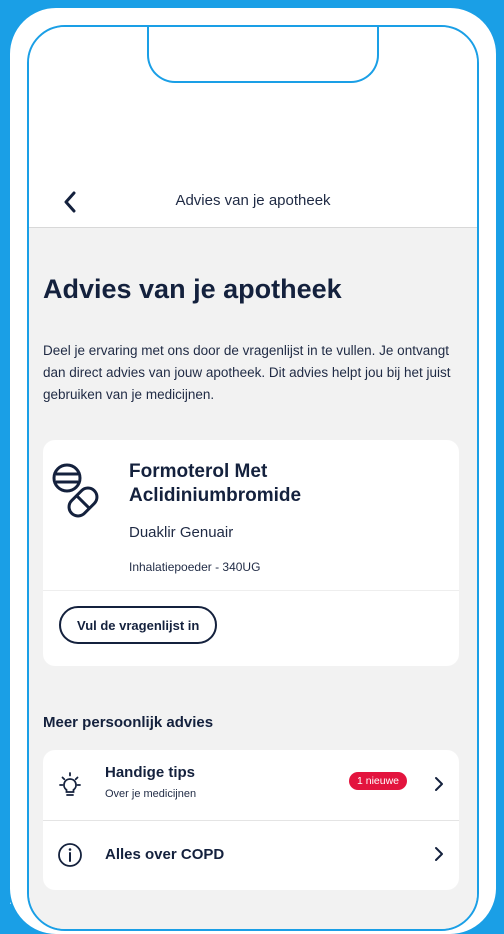  I want to click on navigation-title: Advies van je apotheek, so click(253, 200).